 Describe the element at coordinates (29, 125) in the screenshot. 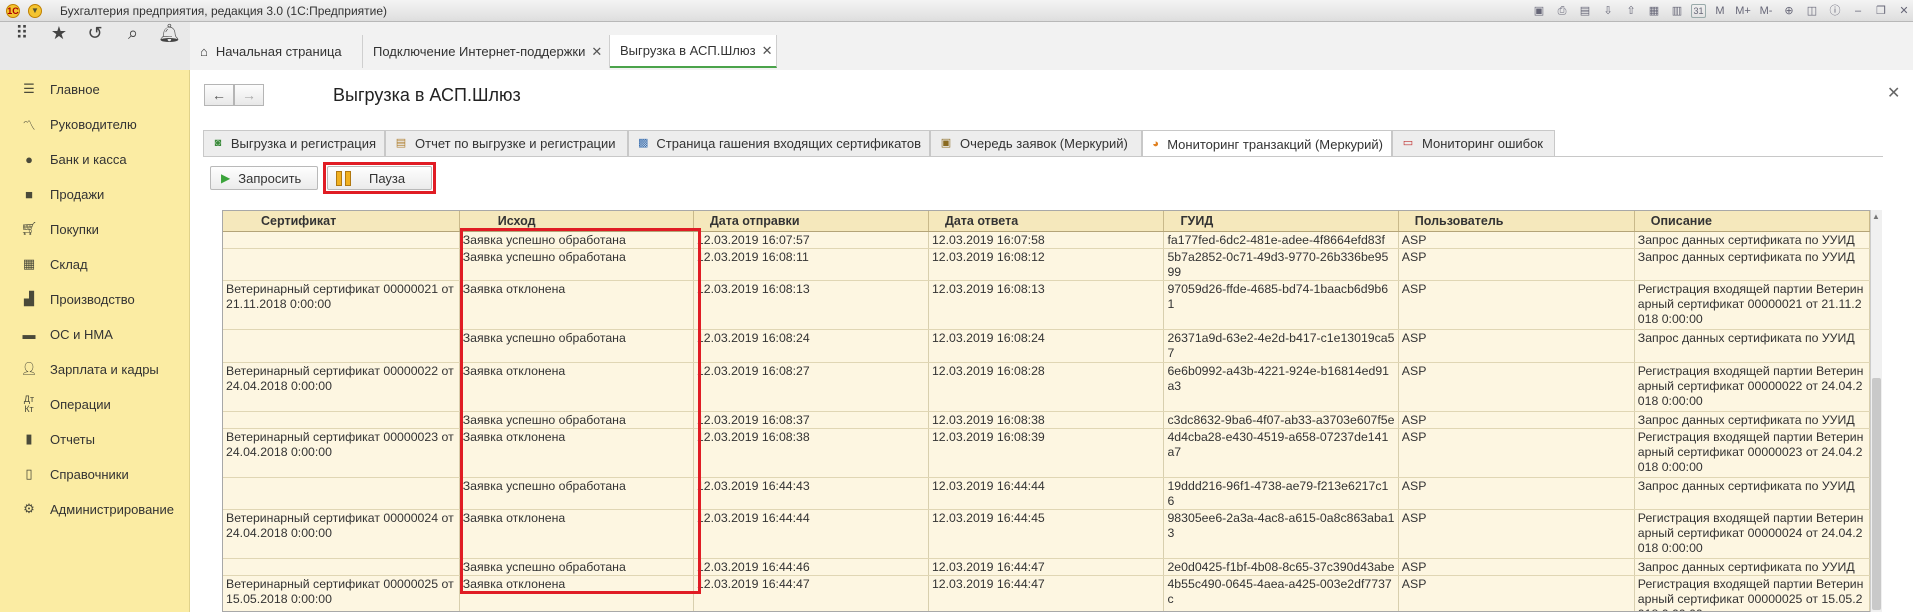

I see `trend-chart-icon: 〽` at that location.